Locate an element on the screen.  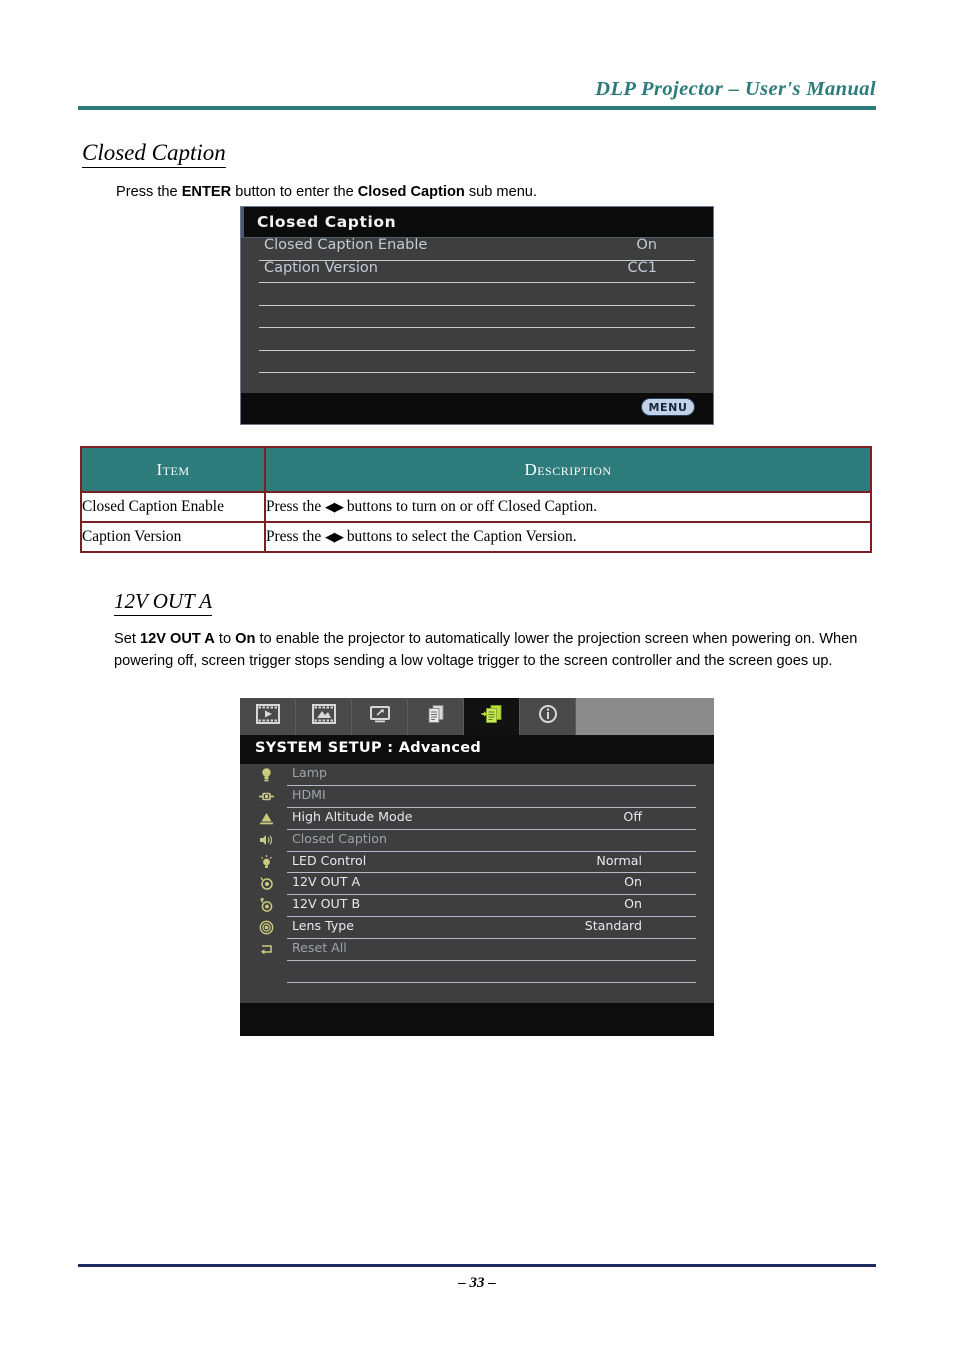
page-header: DLP Projector – User's Manual is located at coordinates (477, 95).